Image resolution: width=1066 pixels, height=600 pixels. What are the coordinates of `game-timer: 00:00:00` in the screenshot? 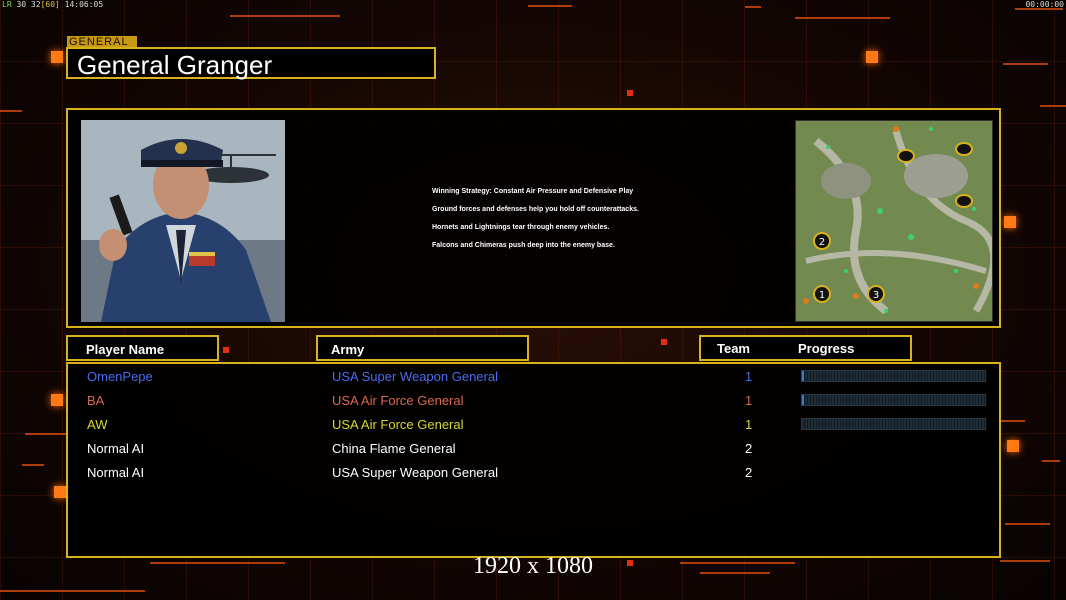 It's located at (1044, 4).